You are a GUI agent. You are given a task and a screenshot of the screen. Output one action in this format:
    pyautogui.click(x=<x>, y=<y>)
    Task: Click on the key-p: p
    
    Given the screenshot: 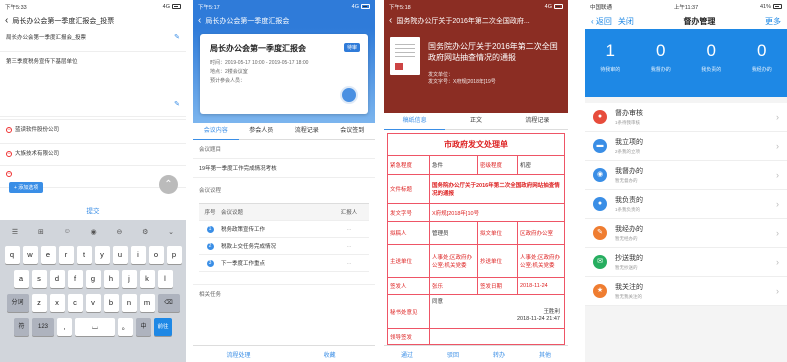 What is the action you would take?
    pyautogui.click(x=174, y=255)
    